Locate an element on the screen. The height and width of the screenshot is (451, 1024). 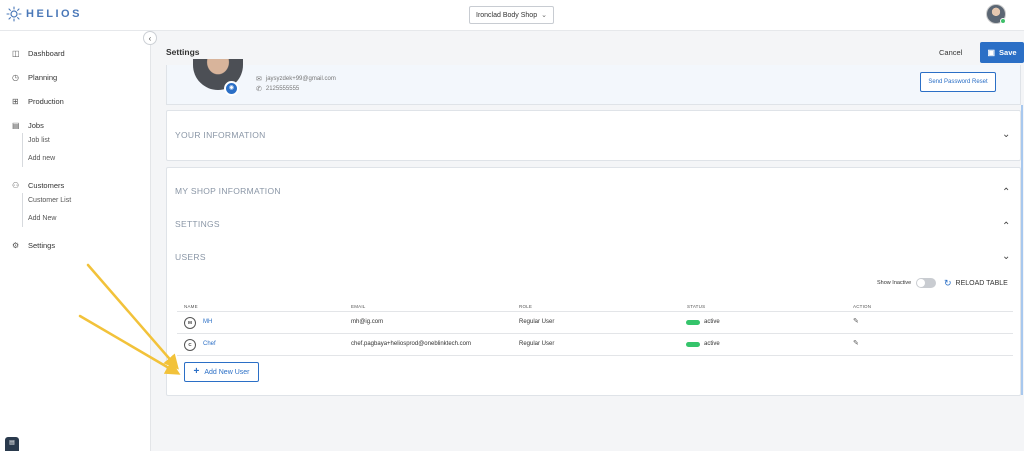
users-section-header: USERS is located at coordinates (190, 257).